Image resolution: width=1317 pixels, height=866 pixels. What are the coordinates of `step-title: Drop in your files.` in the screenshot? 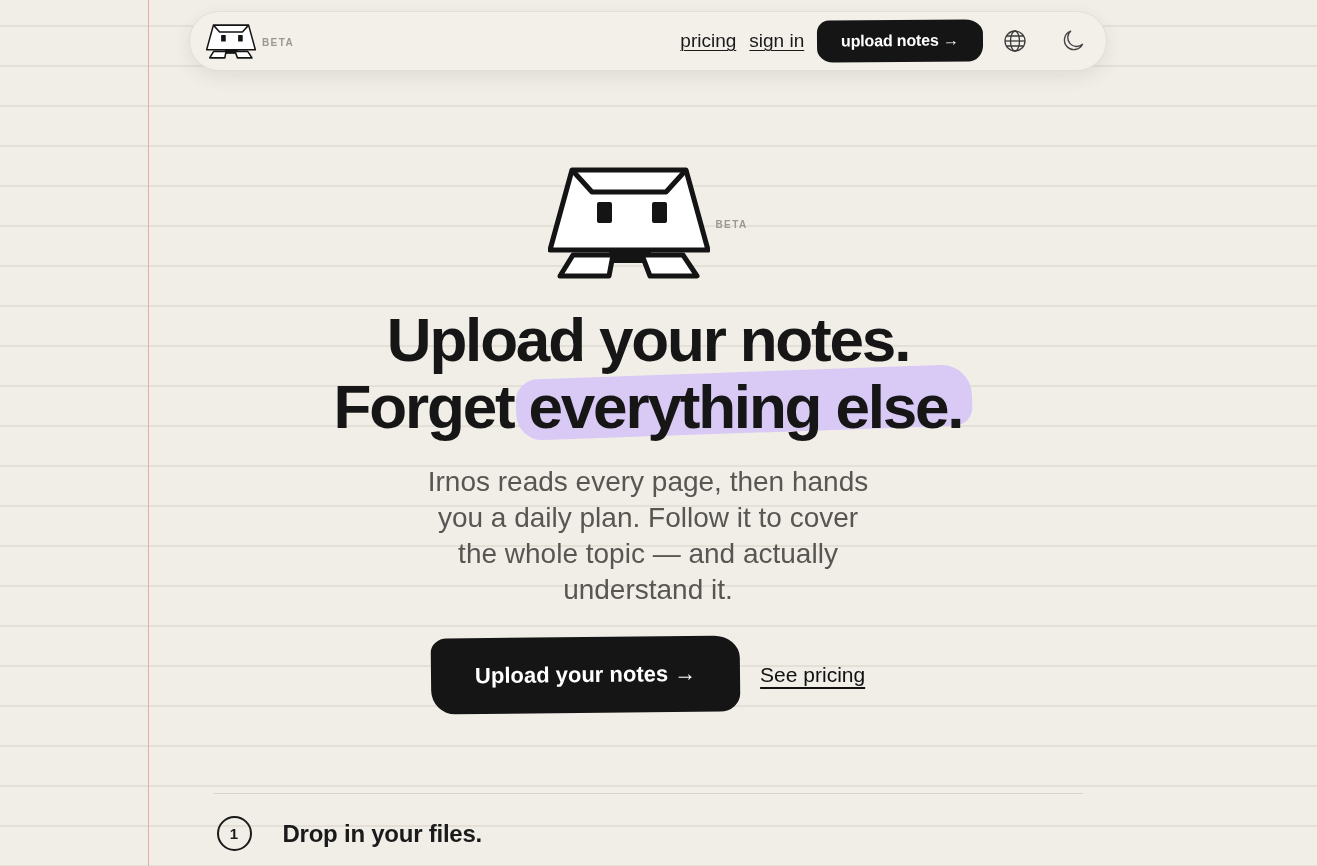 It's located at (382, 833).